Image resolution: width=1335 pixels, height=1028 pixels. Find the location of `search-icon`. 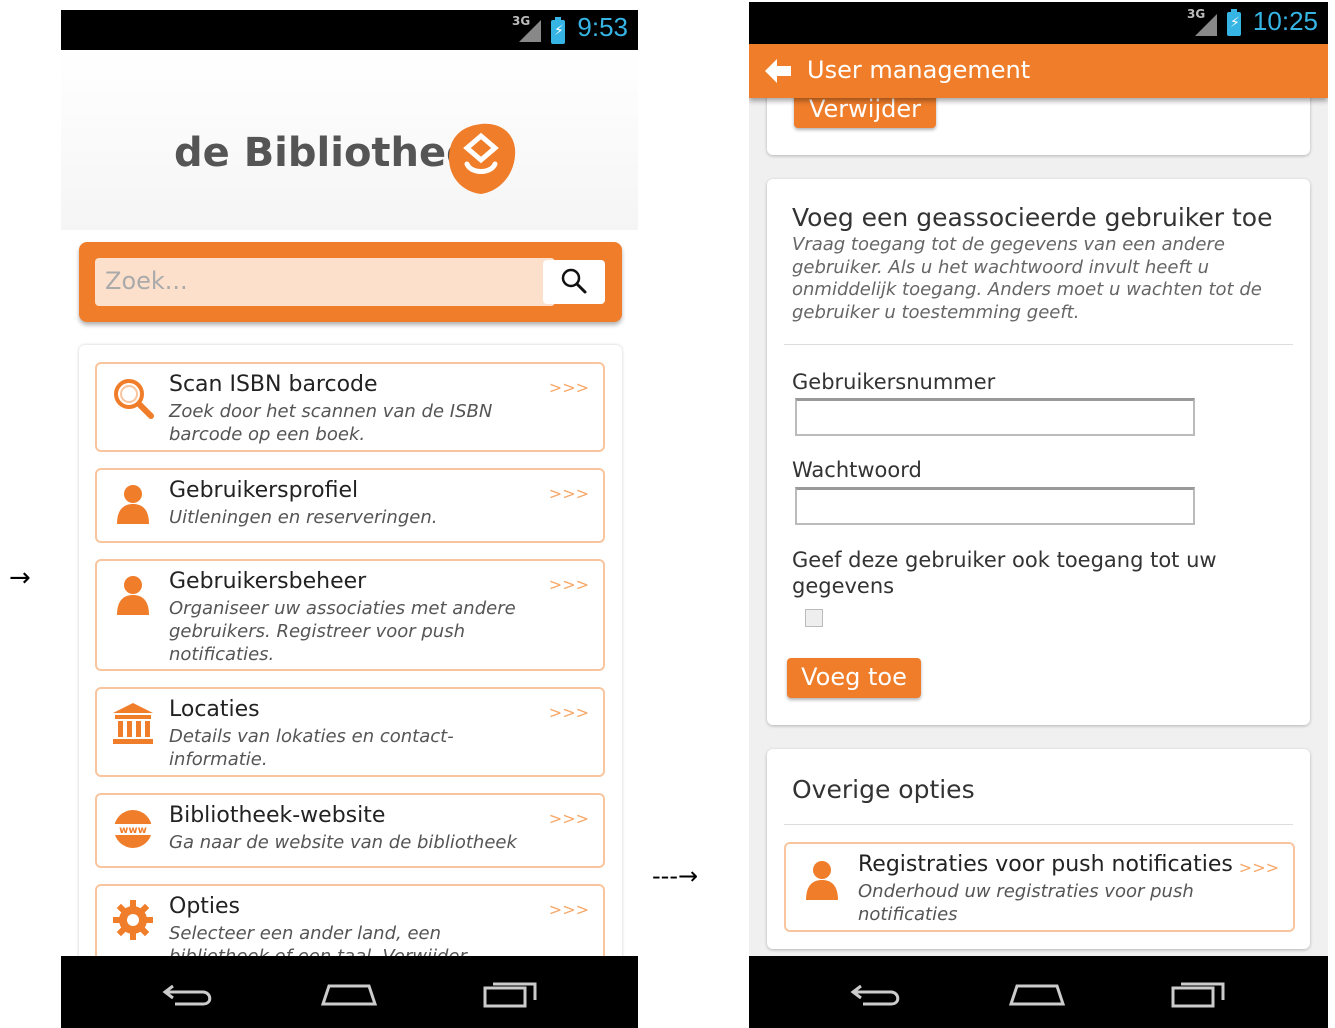

search-icon is located at coordinates (574, 281).